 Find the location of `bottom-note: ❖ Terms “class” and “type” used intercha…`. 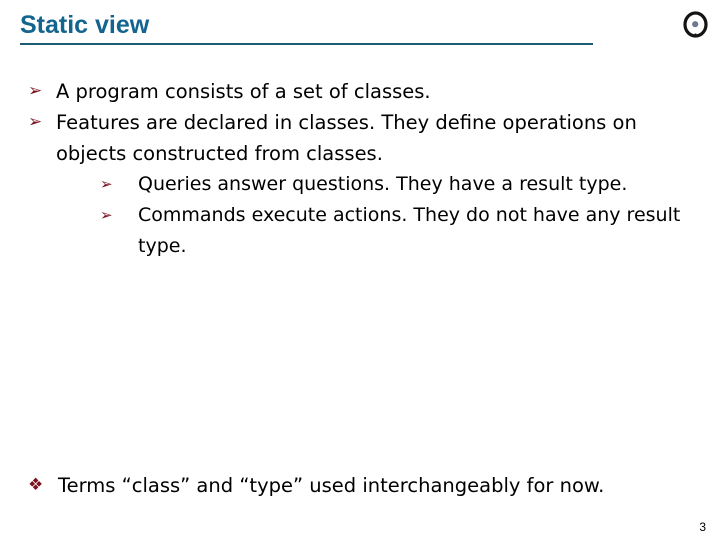

bottom-note: ❖ Terms “class” and “type” used intercha… is located at coordinates (362, 485).